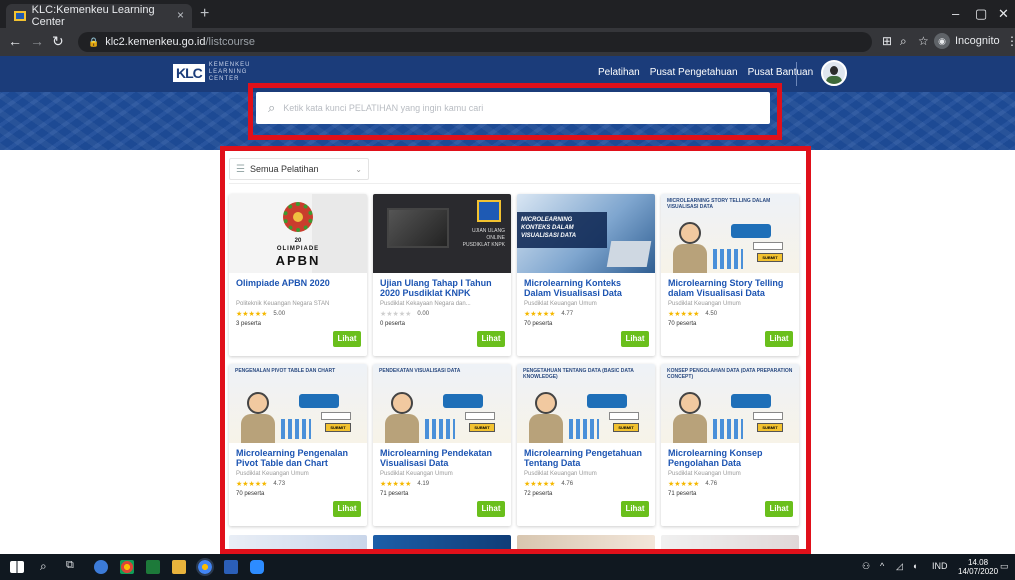 The height and width of the screenshot is (580, 1015). Describe the element at coordinates (940, 566) in the screenshot. I see `language-indicator: IND` at that location.